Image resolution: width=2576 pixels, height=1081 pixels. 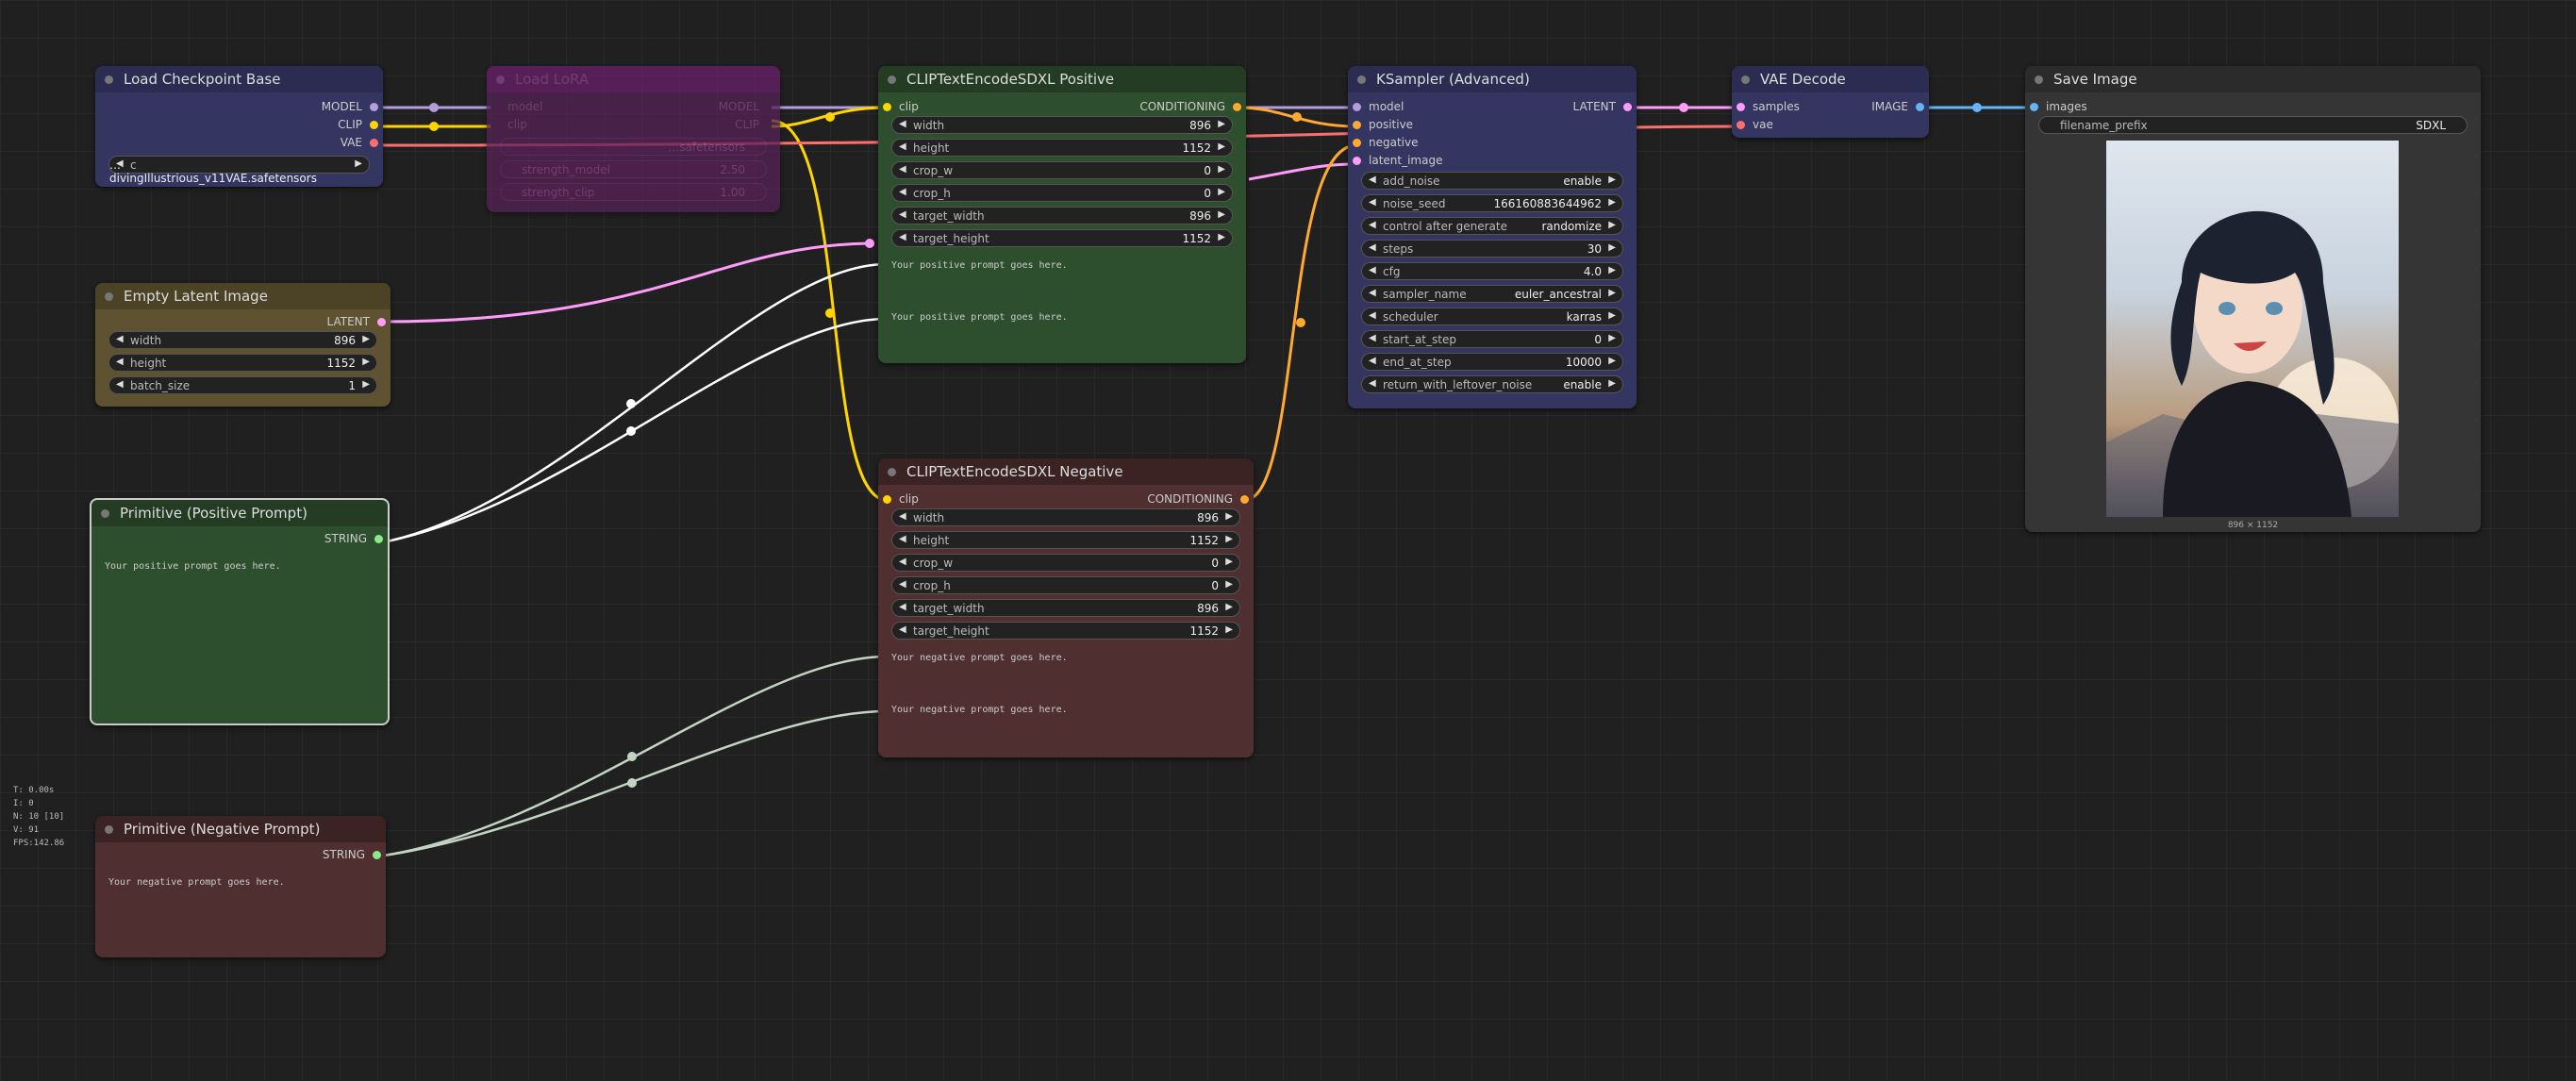 What do you see at coordinates (2253, 79) in the screenshot?
I see `node-title: Save Image` at bounding box center [2253, 79].